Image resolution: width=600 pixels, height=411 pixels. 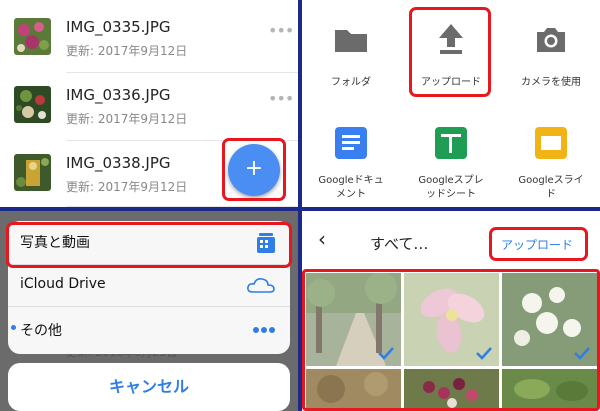 I want to click on file-row: IMG_0336.JPG 更新: 2017年9月12日 •••, so click(x=149, y=105).